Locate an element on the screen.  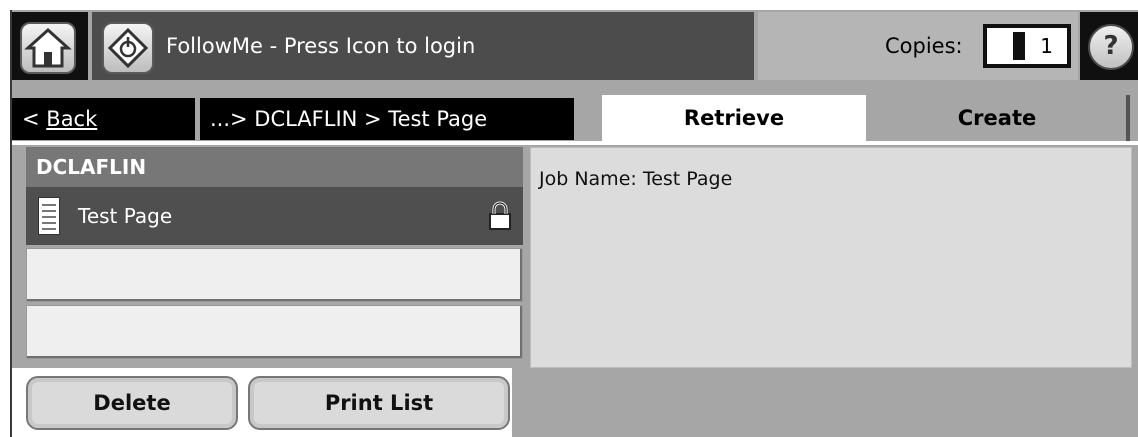
print-list-button: Print List is located at coordinates (379, 403).